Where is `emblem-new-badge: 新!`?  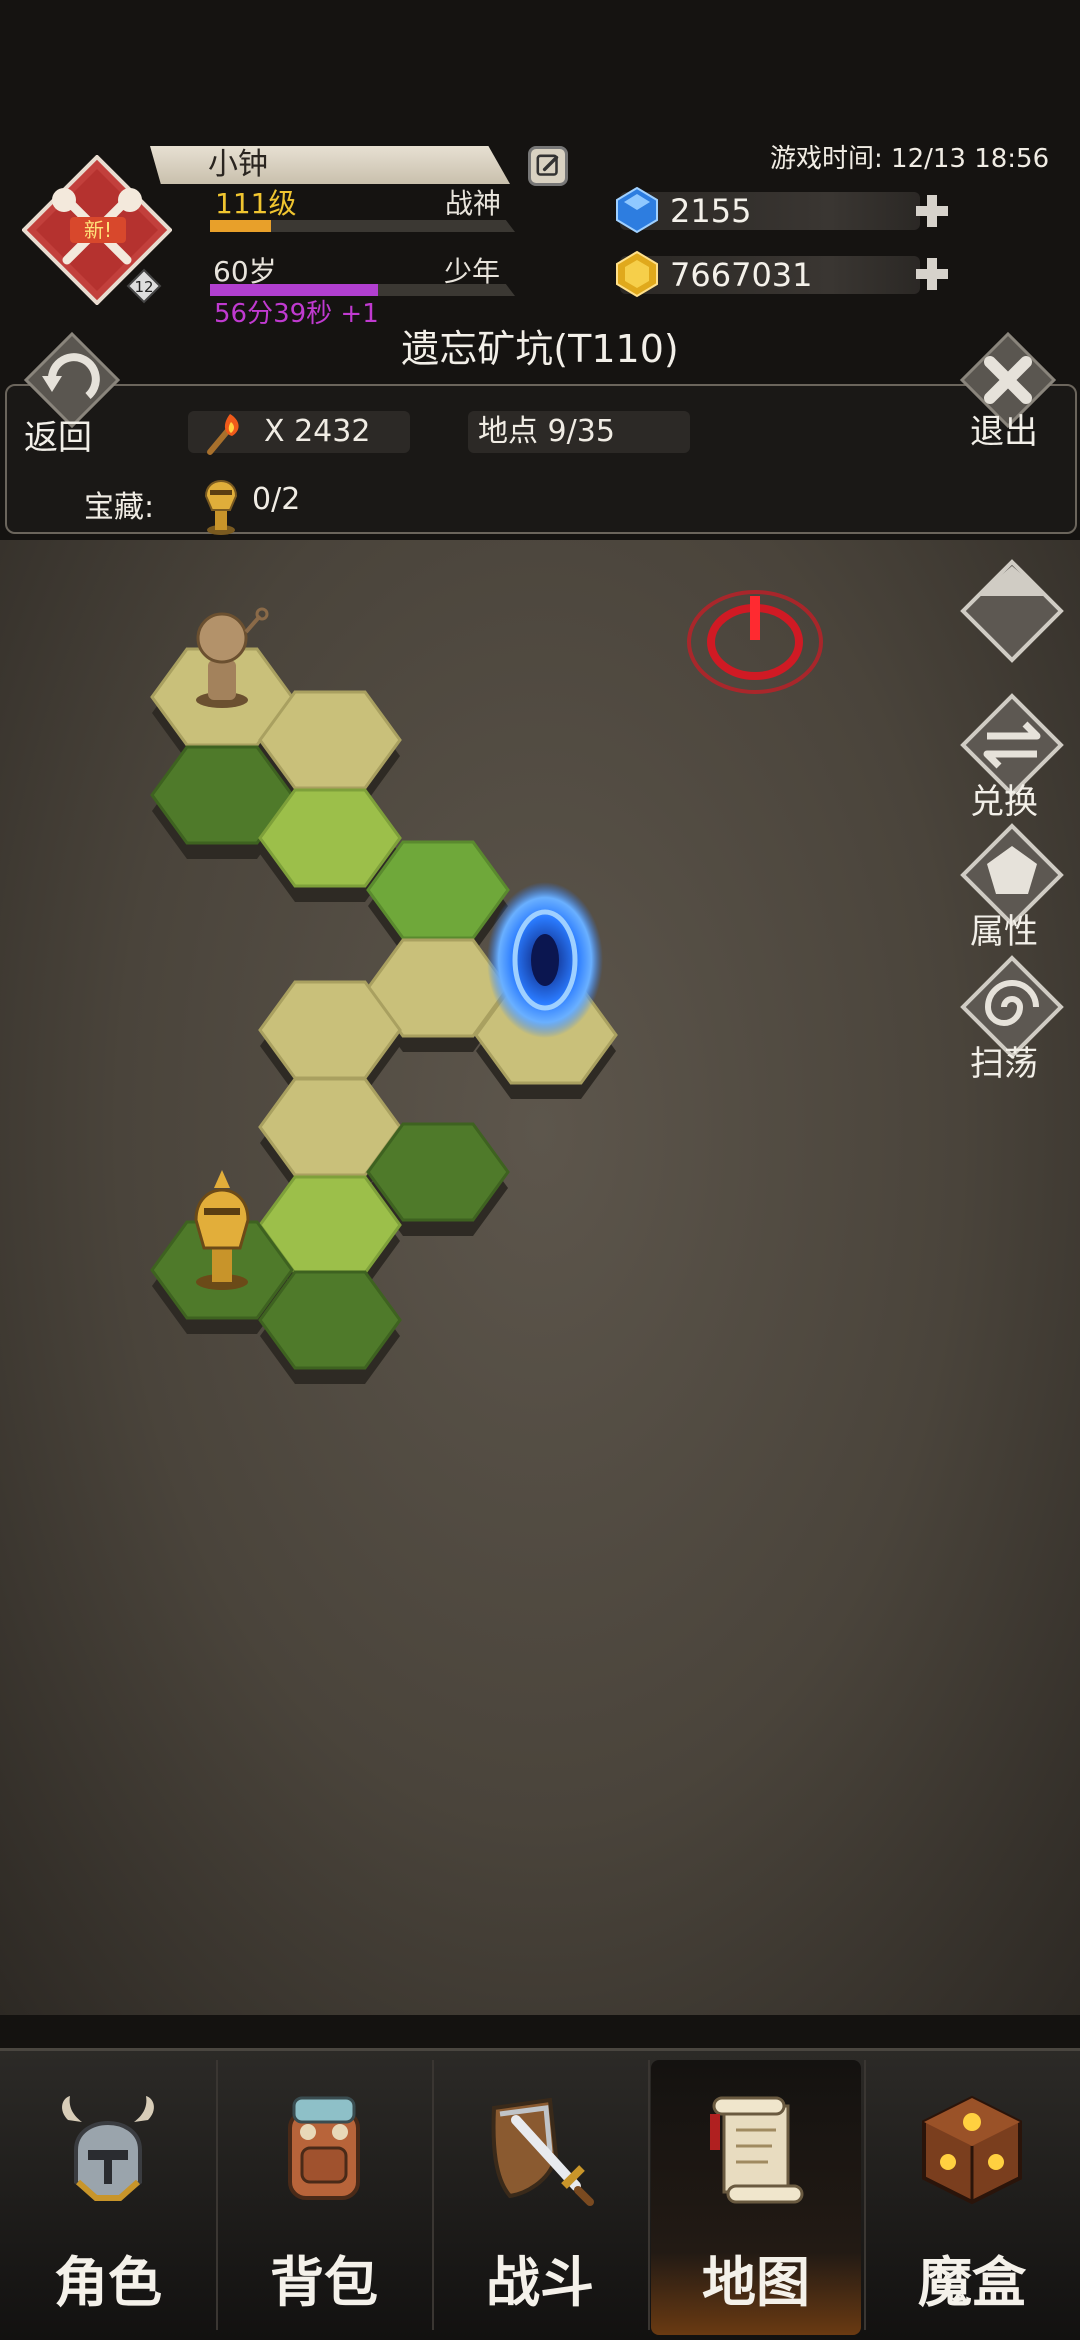 emblem-new-badge: 新! is located at coordinates (98, 230).